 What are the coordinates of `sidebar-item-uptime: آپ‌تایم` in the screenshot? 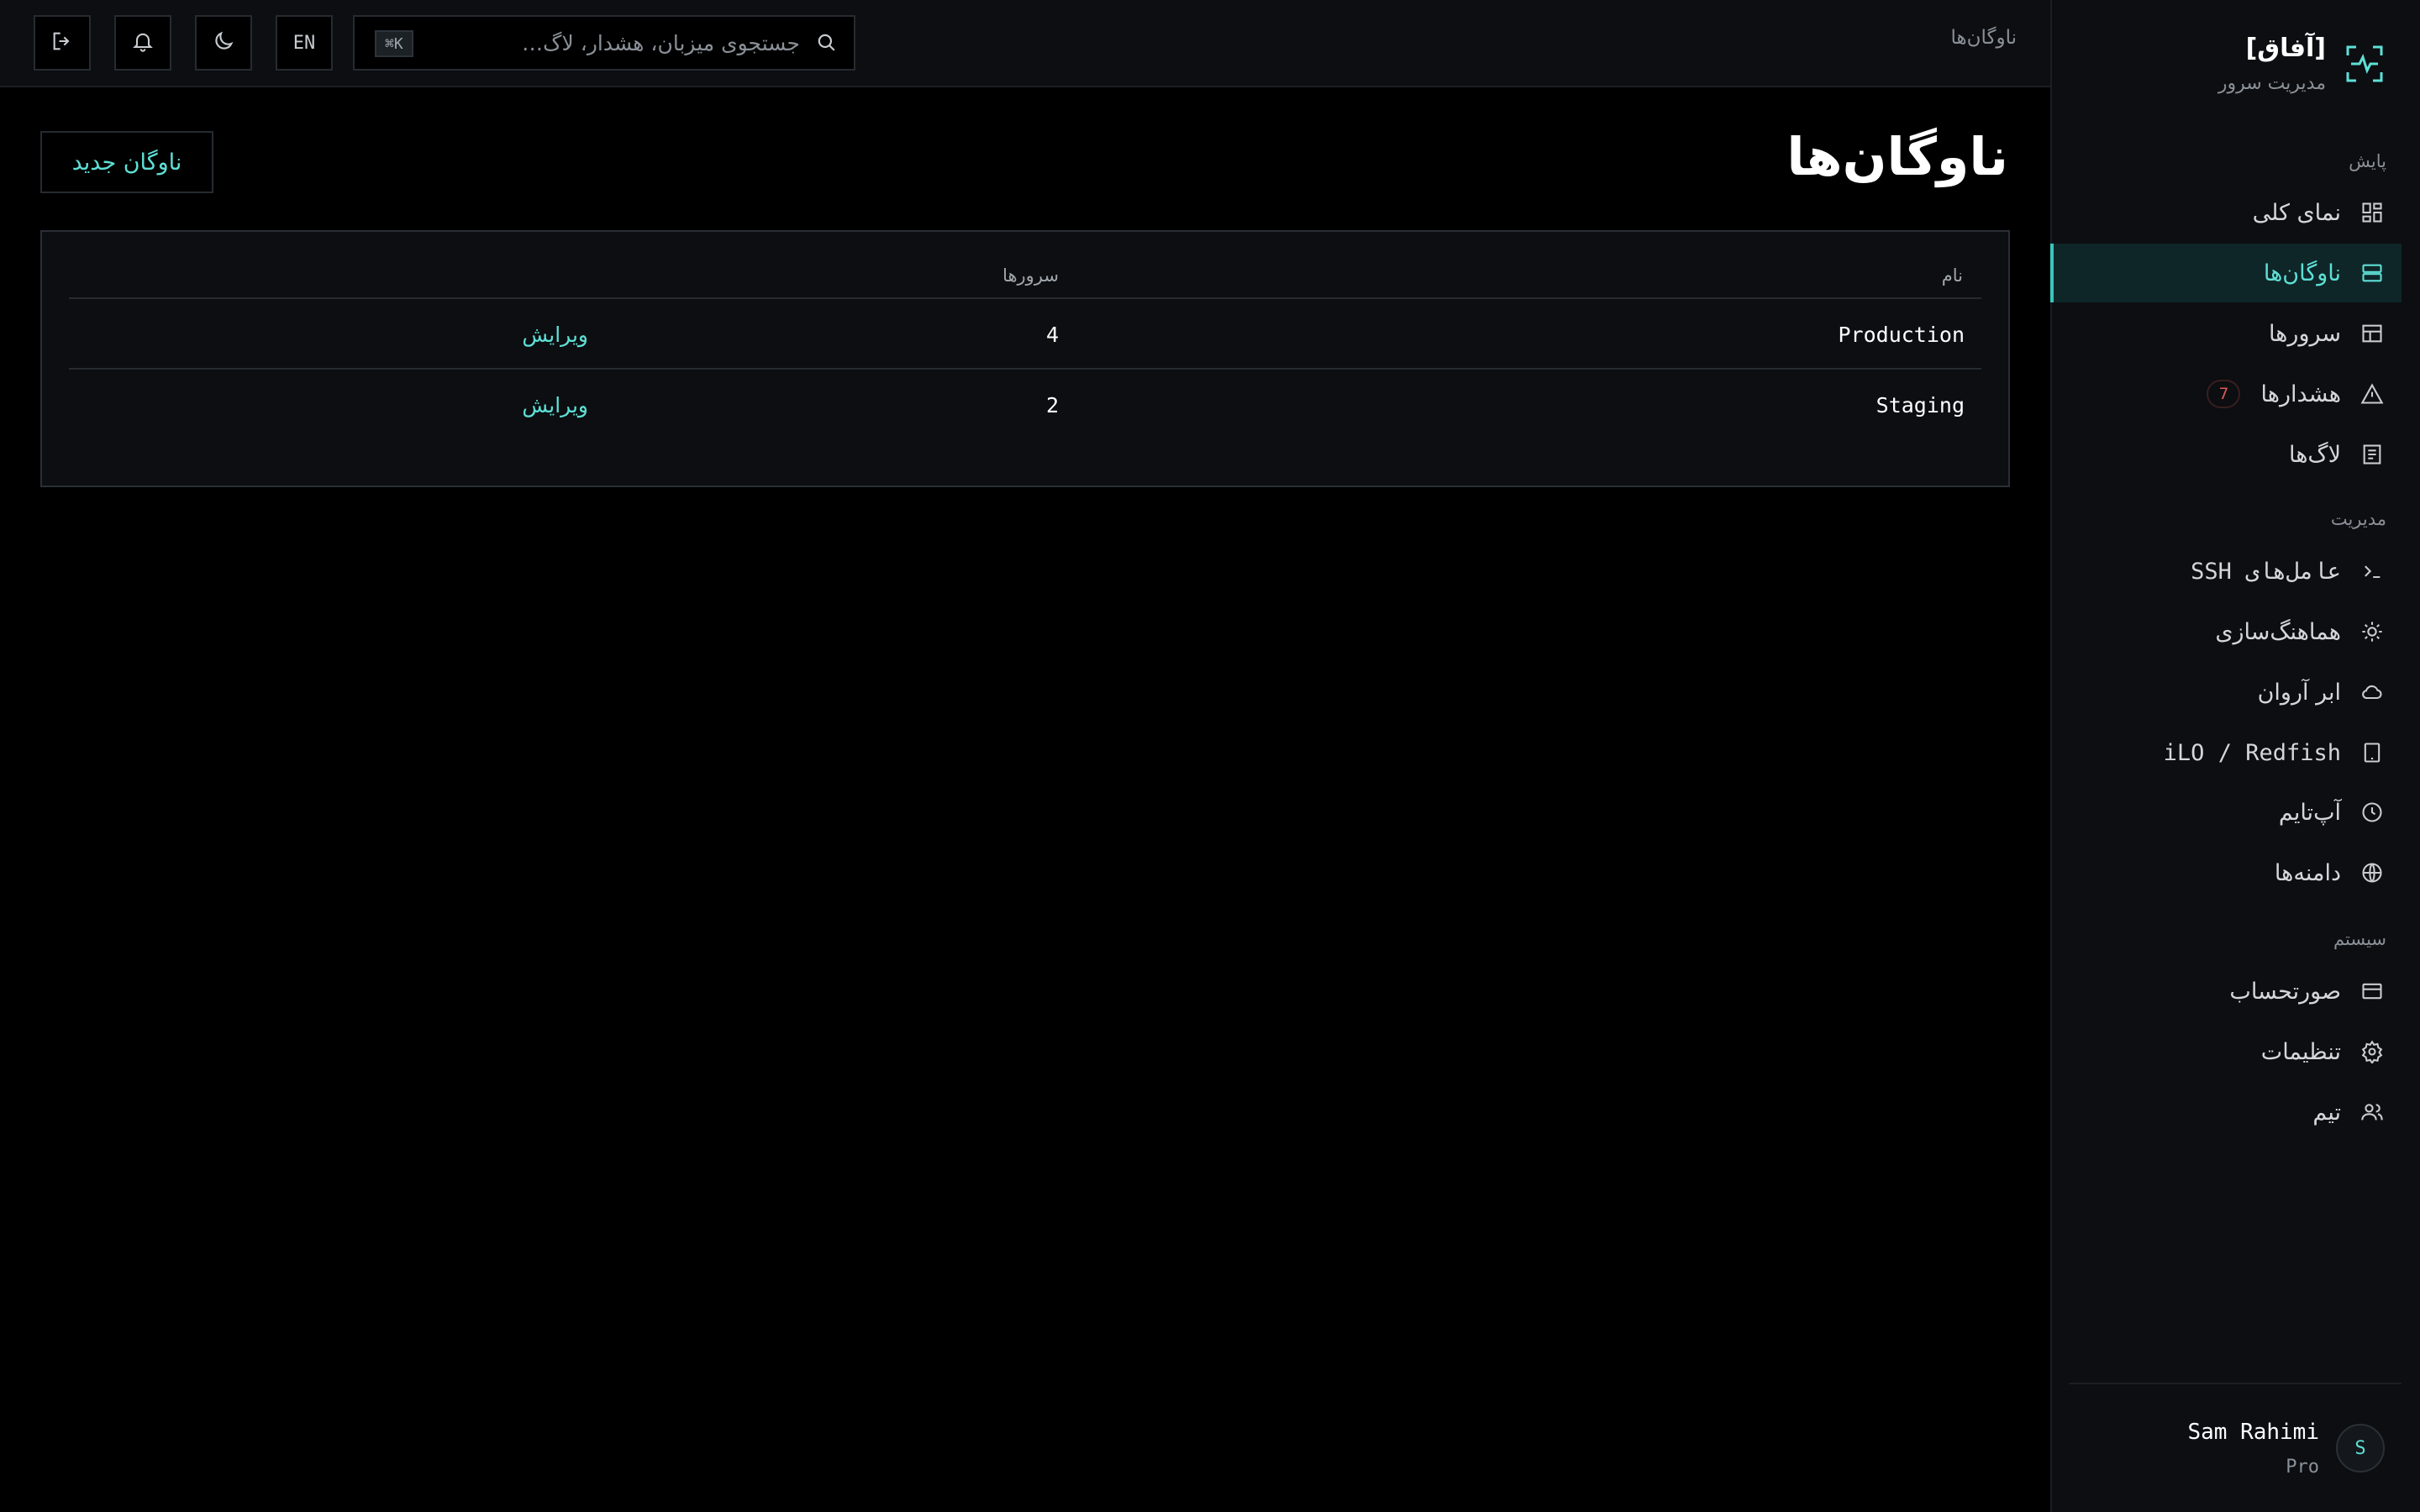 It's located at (2226, 812).